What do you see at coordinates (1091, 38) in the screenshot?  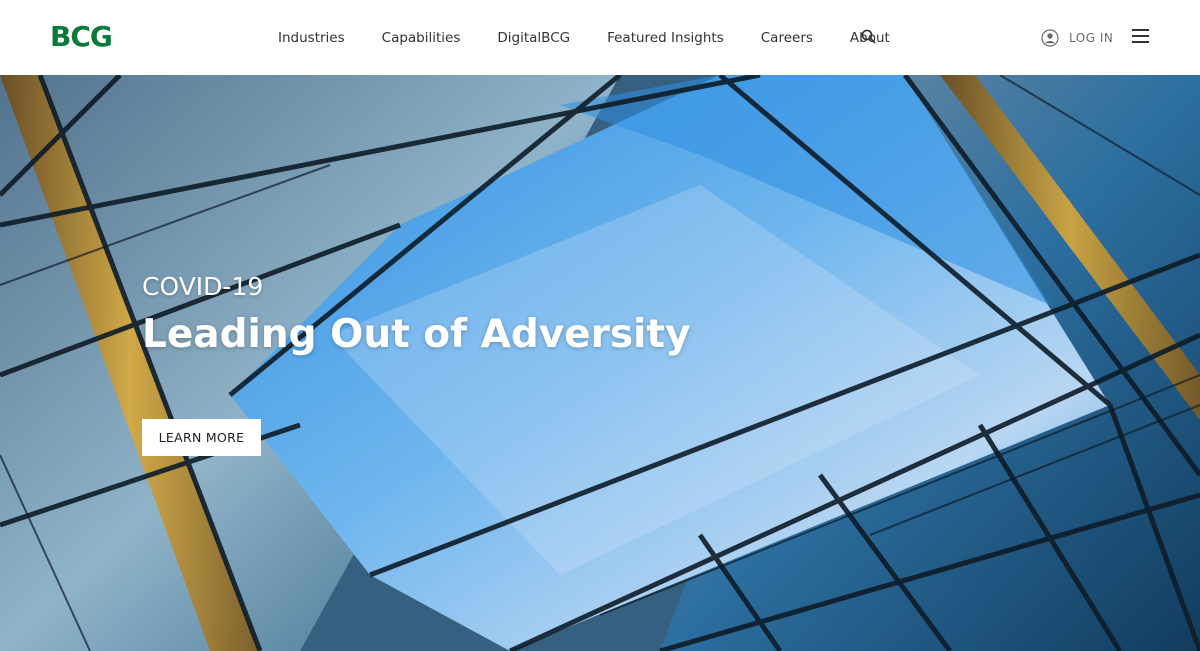 I see `login-label: LOG IN` at bounding box center [1091, 38].